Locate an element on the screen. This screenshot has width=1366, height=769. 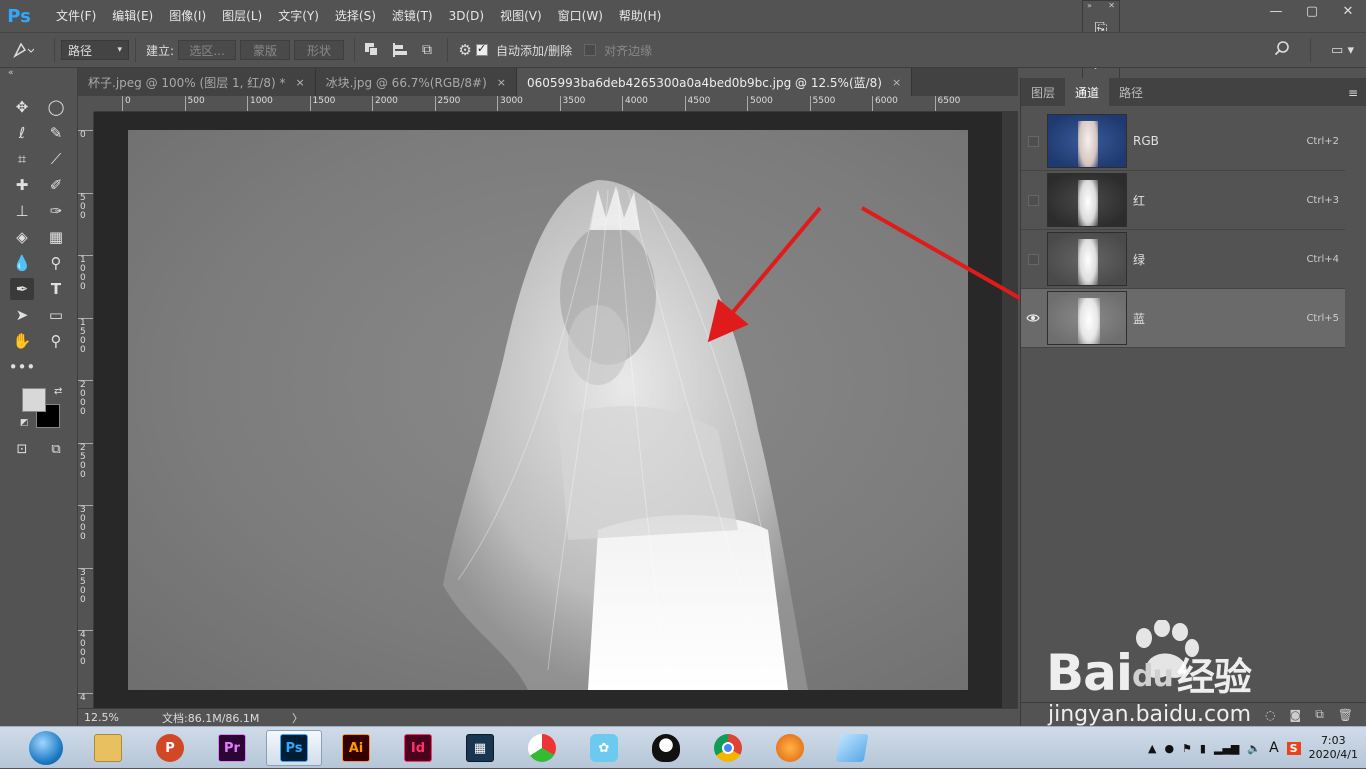
zoom-level: 12.5% is located at coordinates (113, 717).